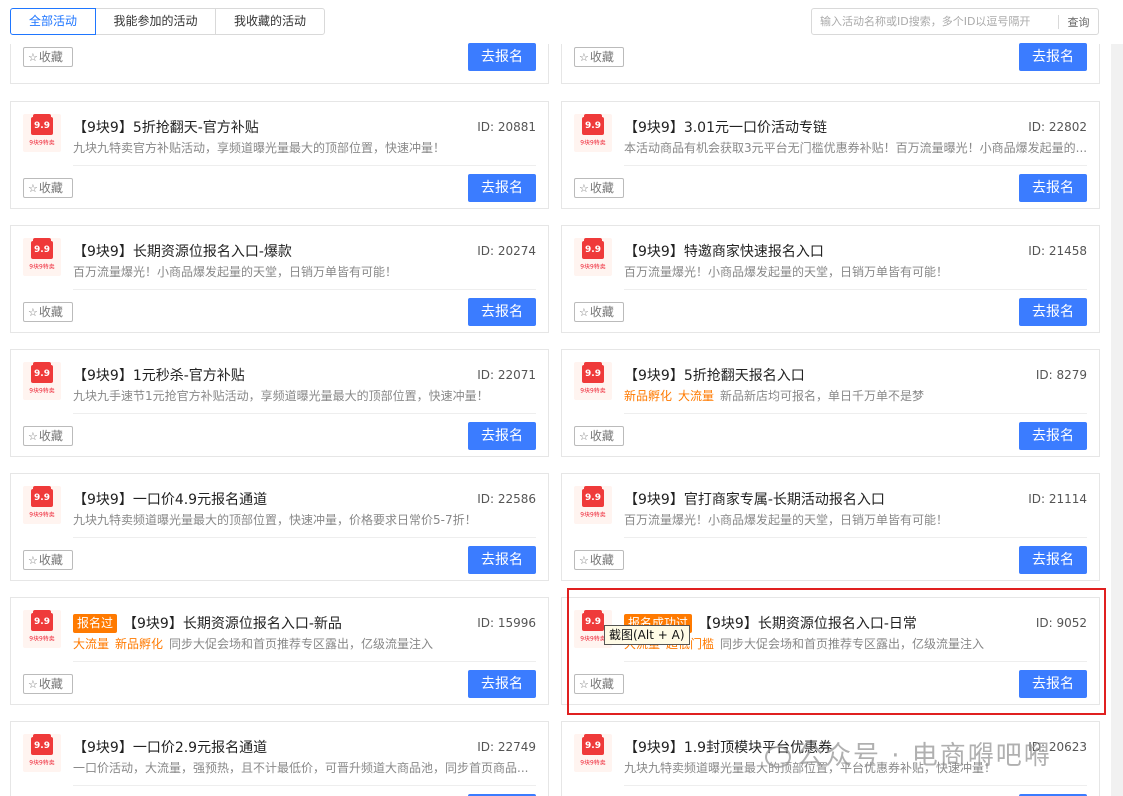 This screenshot has width=1123, height=796. What do you see at coordinates (506, 499) in the screenshot?
I see `activity-id: ID: 22586` at bounding box center [506, 499].